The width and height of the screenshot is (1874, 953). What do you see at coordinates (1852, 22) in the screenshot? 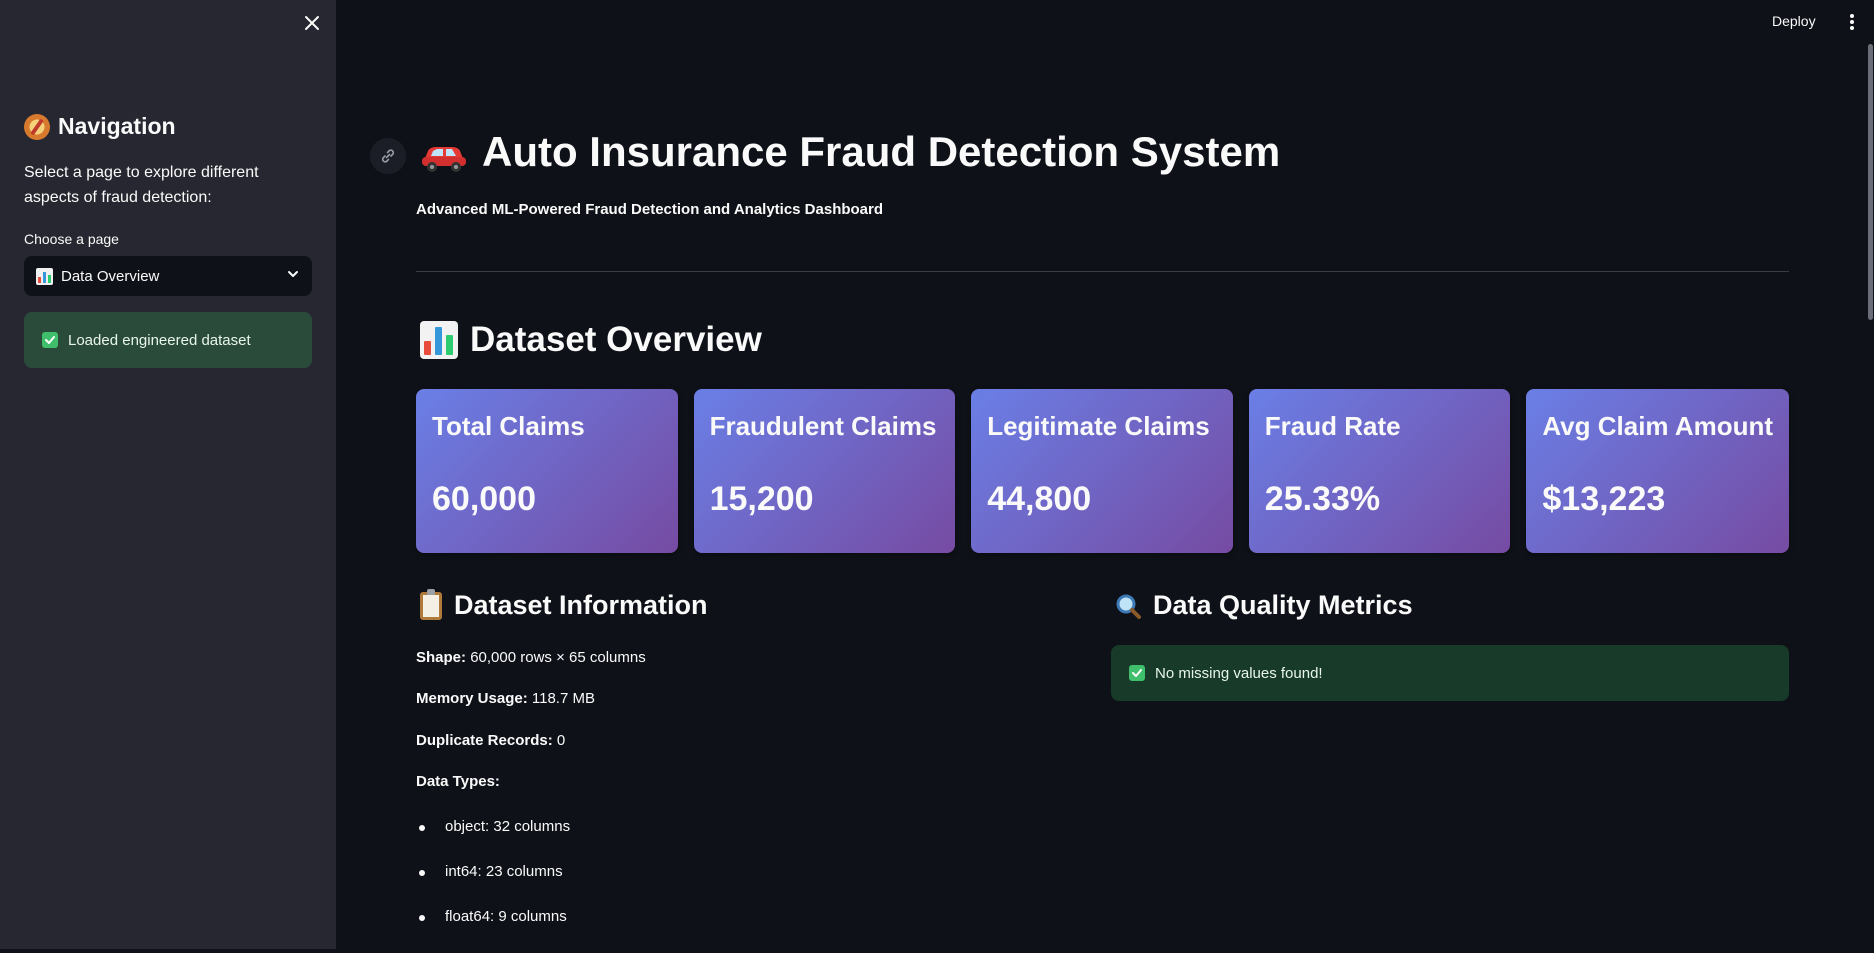
I see `main-menu-icon` at bounding box center [1852, 22].